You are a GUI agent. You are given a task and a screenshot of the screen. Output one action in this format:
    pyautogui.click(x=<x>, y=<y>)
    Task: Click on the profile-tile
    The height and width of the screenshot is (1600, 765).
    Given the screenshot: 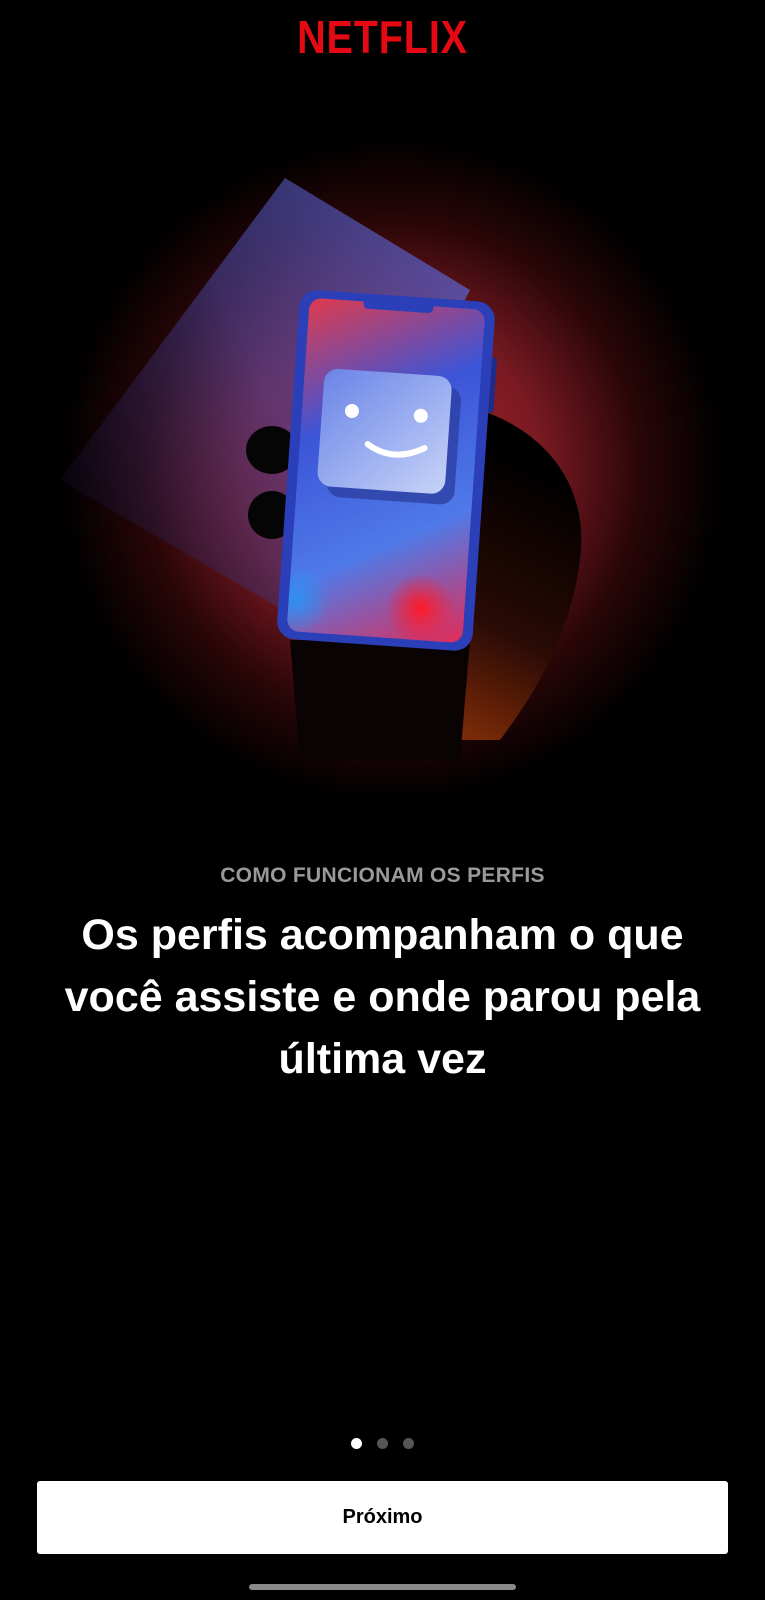 What is the action you would take?
    pyautogui.click(x=384, y=431)
    